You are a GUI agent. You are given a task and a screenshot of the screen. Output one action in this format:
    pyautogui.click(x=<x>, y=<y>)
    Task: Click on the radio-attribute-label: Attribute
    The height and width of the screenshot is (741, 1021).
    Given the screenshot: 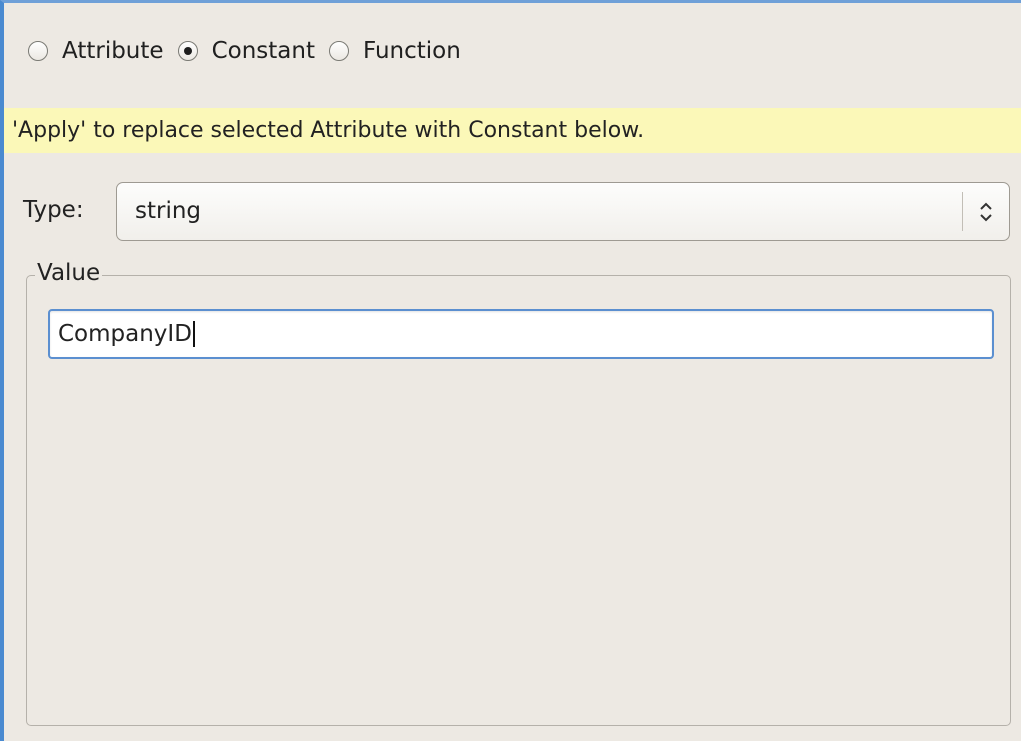 What is the action you would take?
    pyautogui.click(x=113, y=51)
    